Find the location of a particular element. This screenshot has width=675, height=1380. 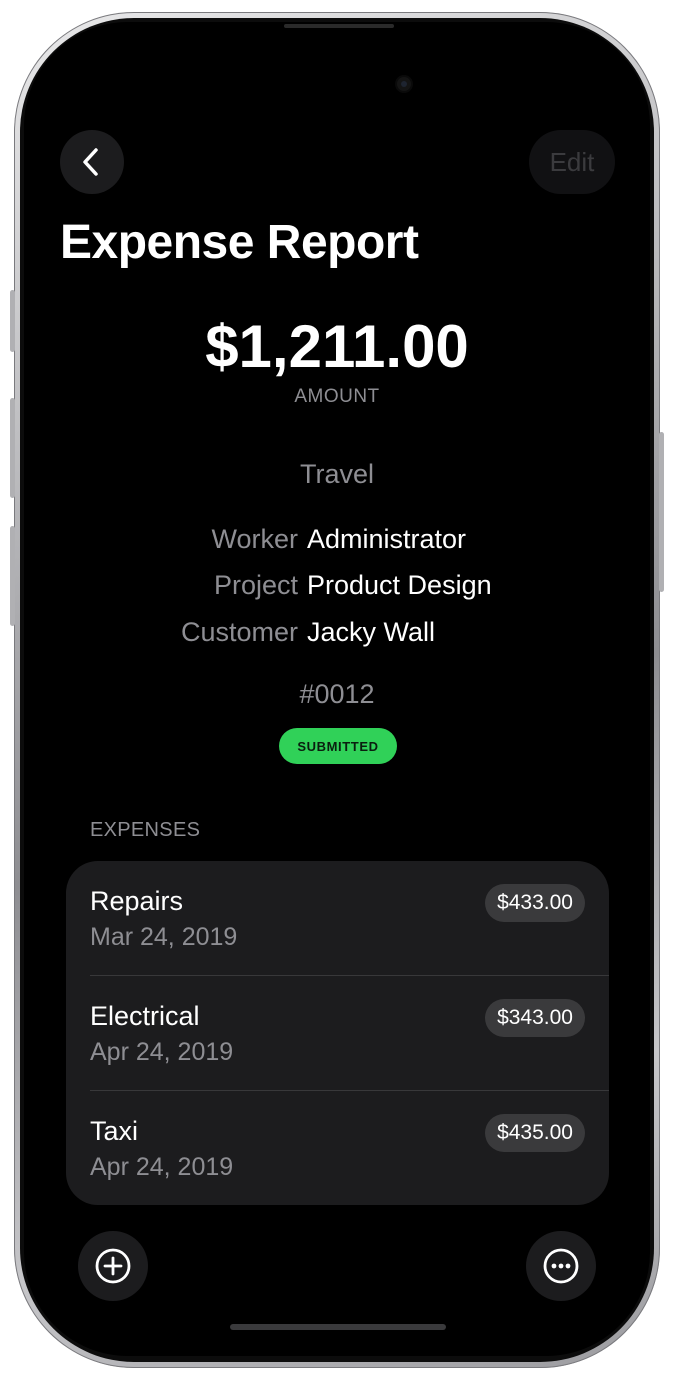

expense-name: Electrical is located at coordinates (145, 1016).